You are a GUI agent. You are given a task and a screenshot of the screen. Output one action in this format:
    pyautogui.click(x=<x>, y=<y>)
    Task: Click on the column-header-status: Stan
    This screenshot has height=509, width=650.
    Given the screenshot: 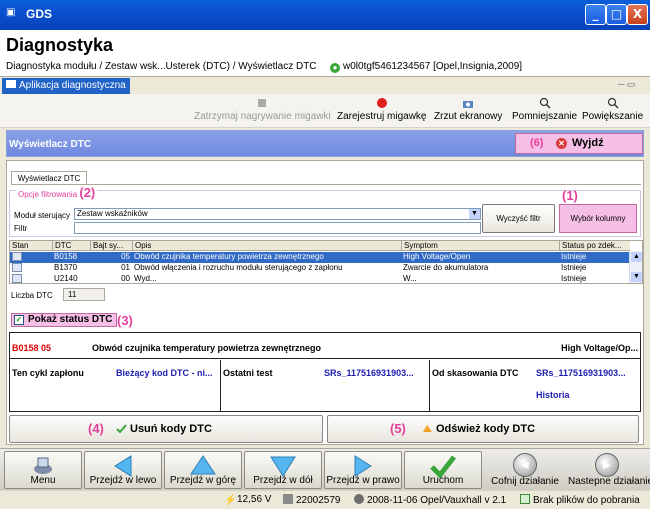 What is the action you would take?
    pyautogui.click(x=20, y=245)
    